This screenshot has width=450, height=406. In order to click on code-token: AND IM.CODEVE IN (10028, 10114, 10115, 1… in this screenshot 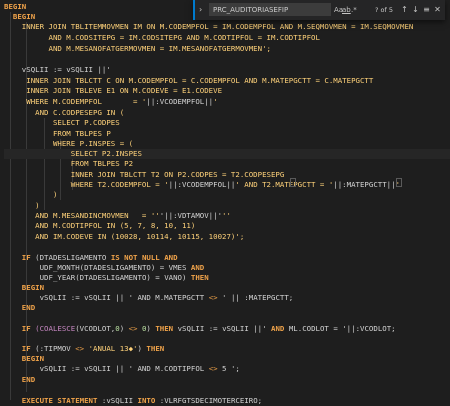, I will do `click(124, 236)`.